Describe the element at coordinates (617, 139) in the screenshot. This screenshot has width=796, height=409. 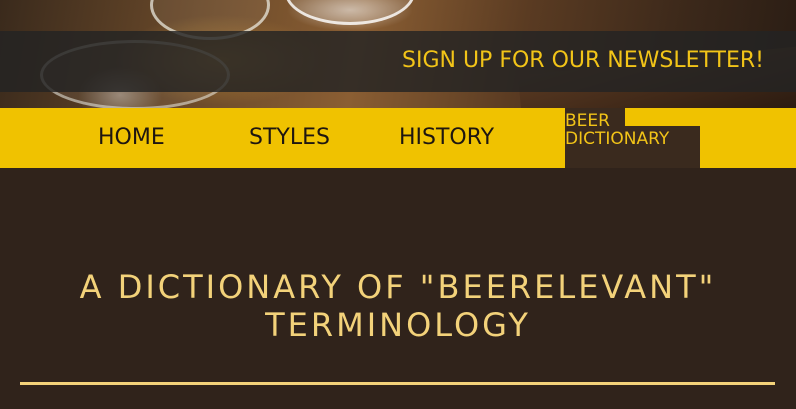
I see `nav-item-label-line2: DICTIONARY` at that location.